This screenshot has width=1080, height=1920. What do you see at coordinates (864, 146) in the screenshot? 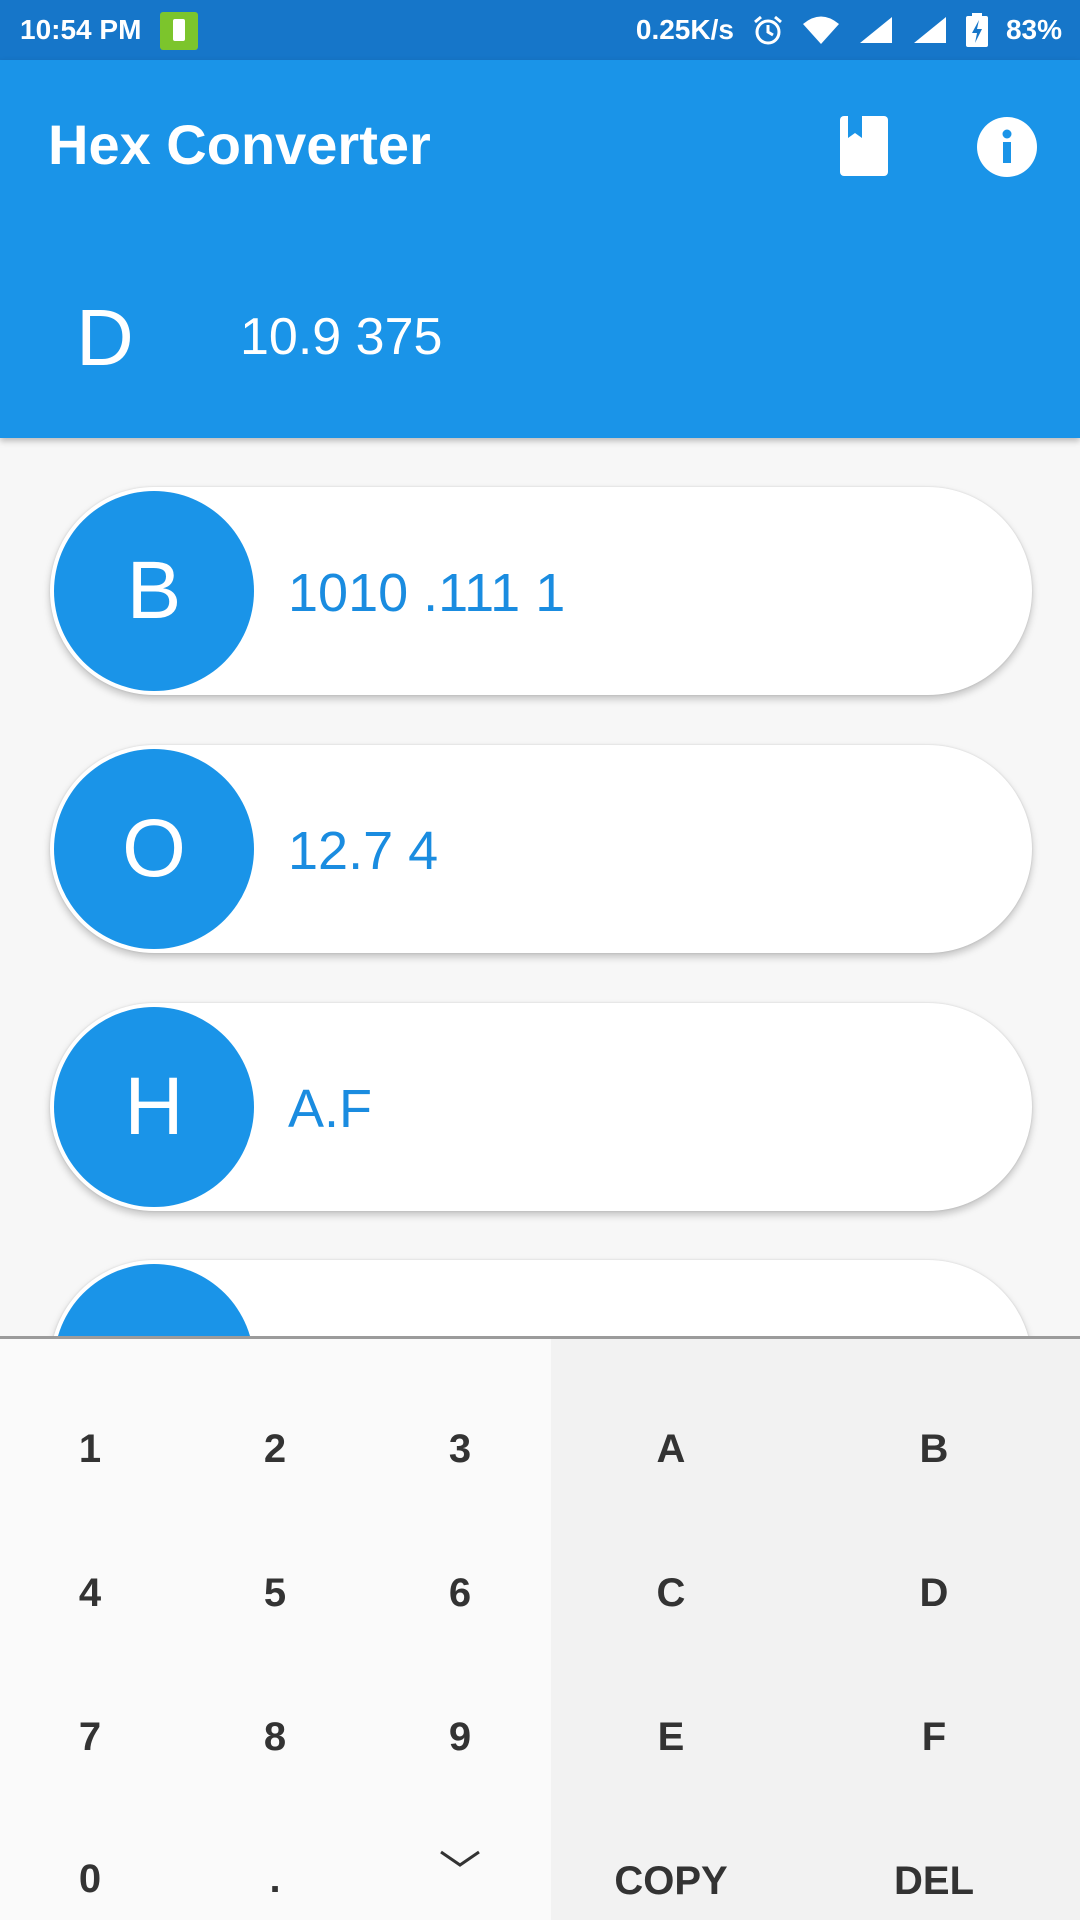
I see `bookmark-icon` at bounding box center [864, 146].